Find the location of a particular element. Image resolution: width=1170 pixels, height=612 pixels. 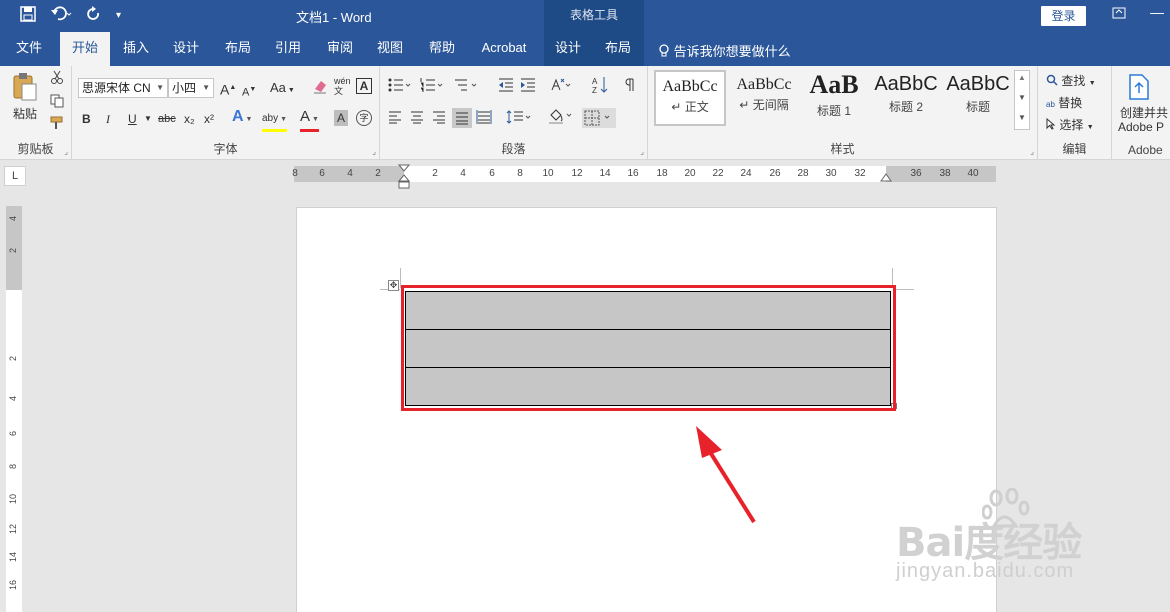

login-button: 登录 is located at coordinates (1063, 16).